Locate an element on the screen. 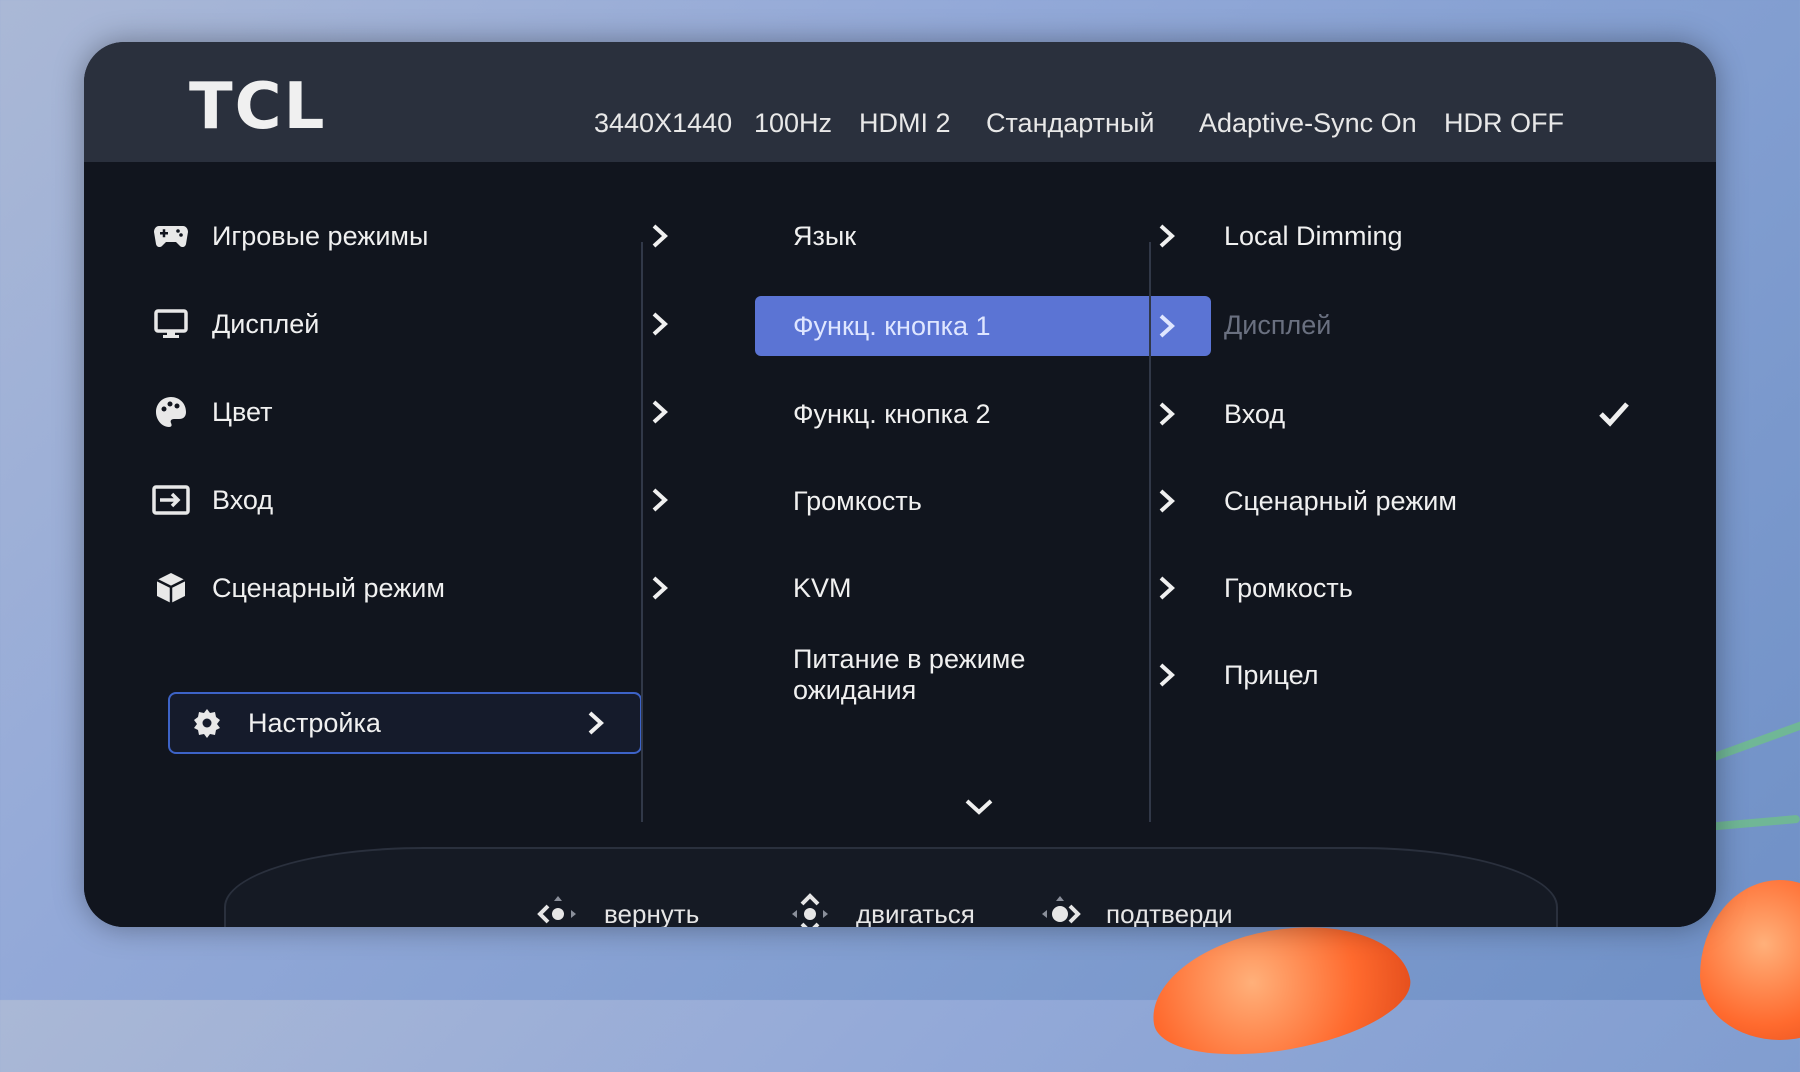  menu-item-game-modes: Игровые режимы is located at coordinates (419, 236).